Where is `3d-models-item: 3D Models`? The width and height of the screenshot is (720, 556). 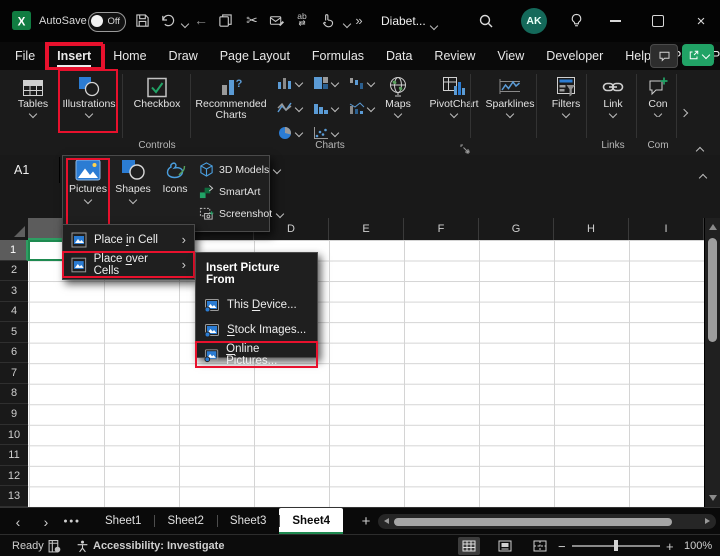
3d-models-item: 3D Models is located at coordinates (240, 169).